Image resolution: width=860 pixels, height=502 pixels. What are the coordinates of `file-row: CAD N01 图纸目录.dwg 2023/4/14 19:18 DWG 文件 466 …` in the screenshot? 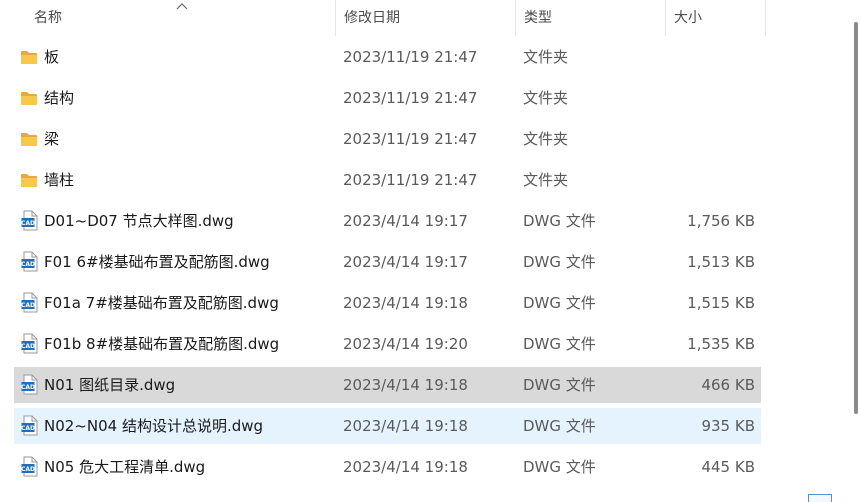 It's located at (387, 385).